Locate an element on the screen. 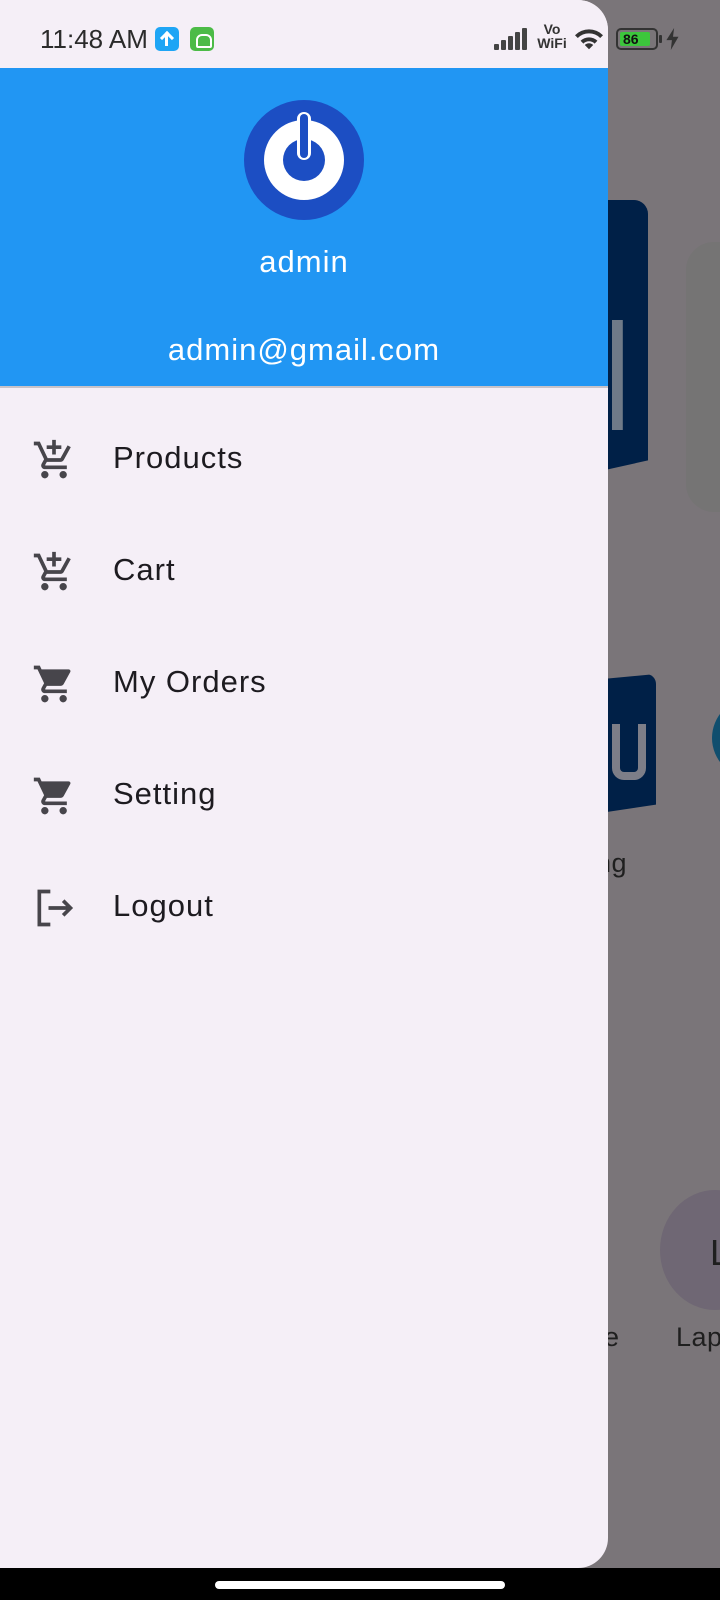  cart-products-icon is located at coordinates (52, 459).